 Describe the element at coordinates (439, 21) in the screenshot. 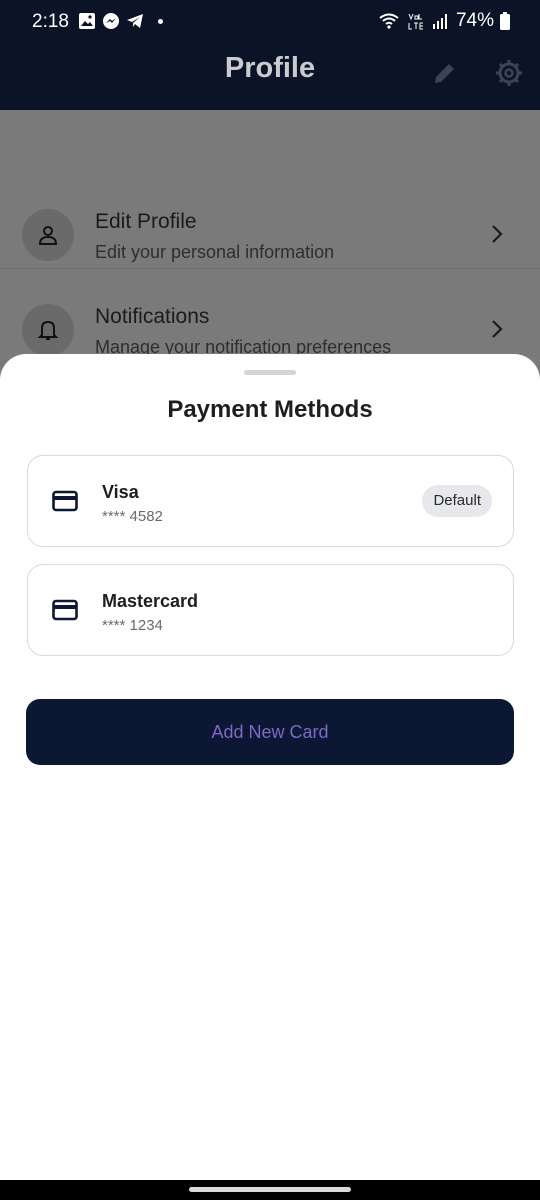

I see `signal-icon` at that location.